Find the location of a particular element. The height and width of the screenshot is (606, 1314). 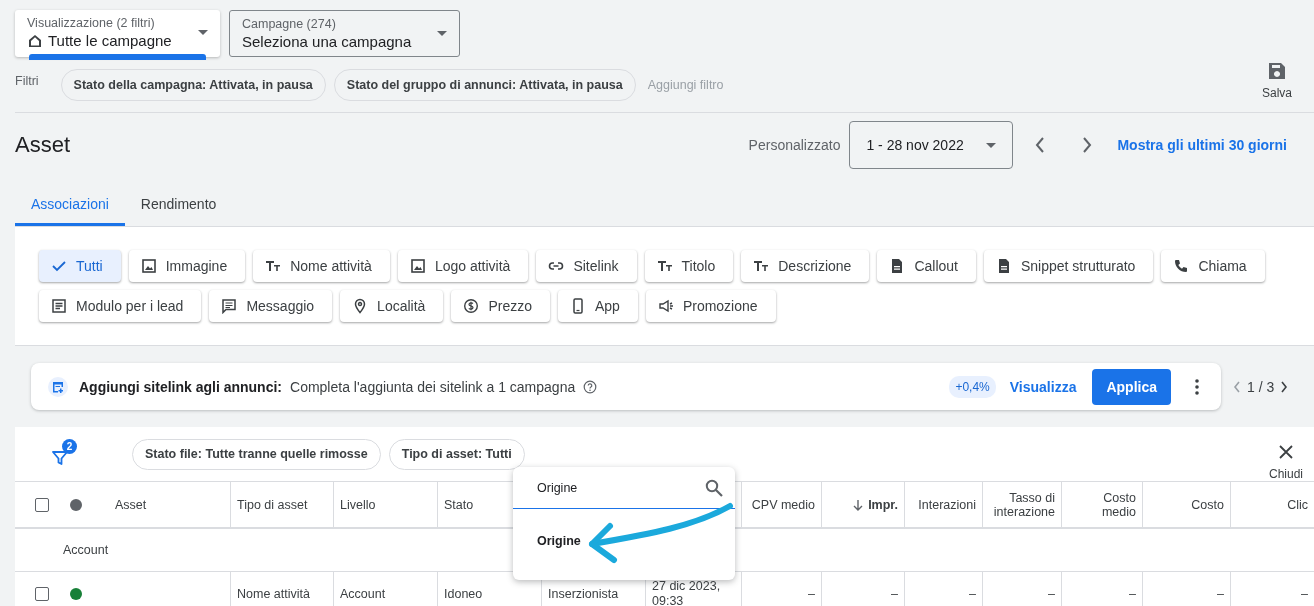

save-icon is located at coordinates (1277, 71).